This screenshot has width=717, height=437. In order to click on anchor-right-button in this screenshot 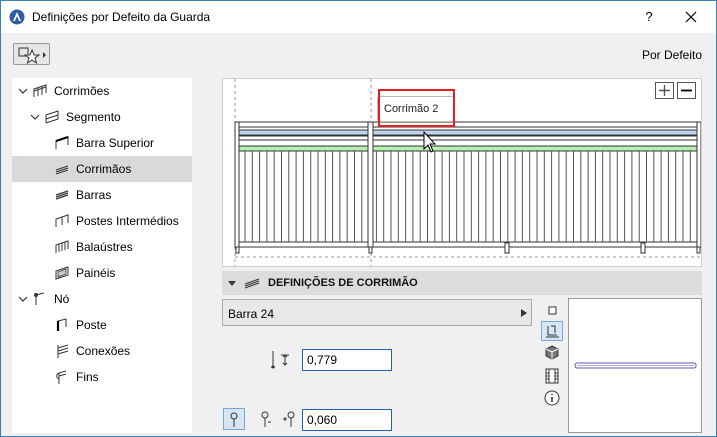, I will do `click(290, 419)`.